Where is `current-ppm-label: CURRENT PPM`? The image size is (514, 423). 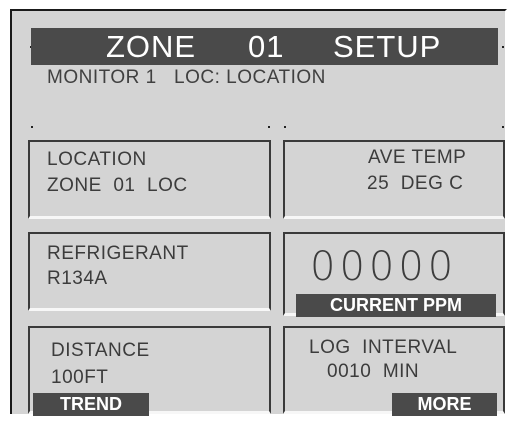 current-ppm-label: CURRENT PPM is located at coordinates (396, 305).